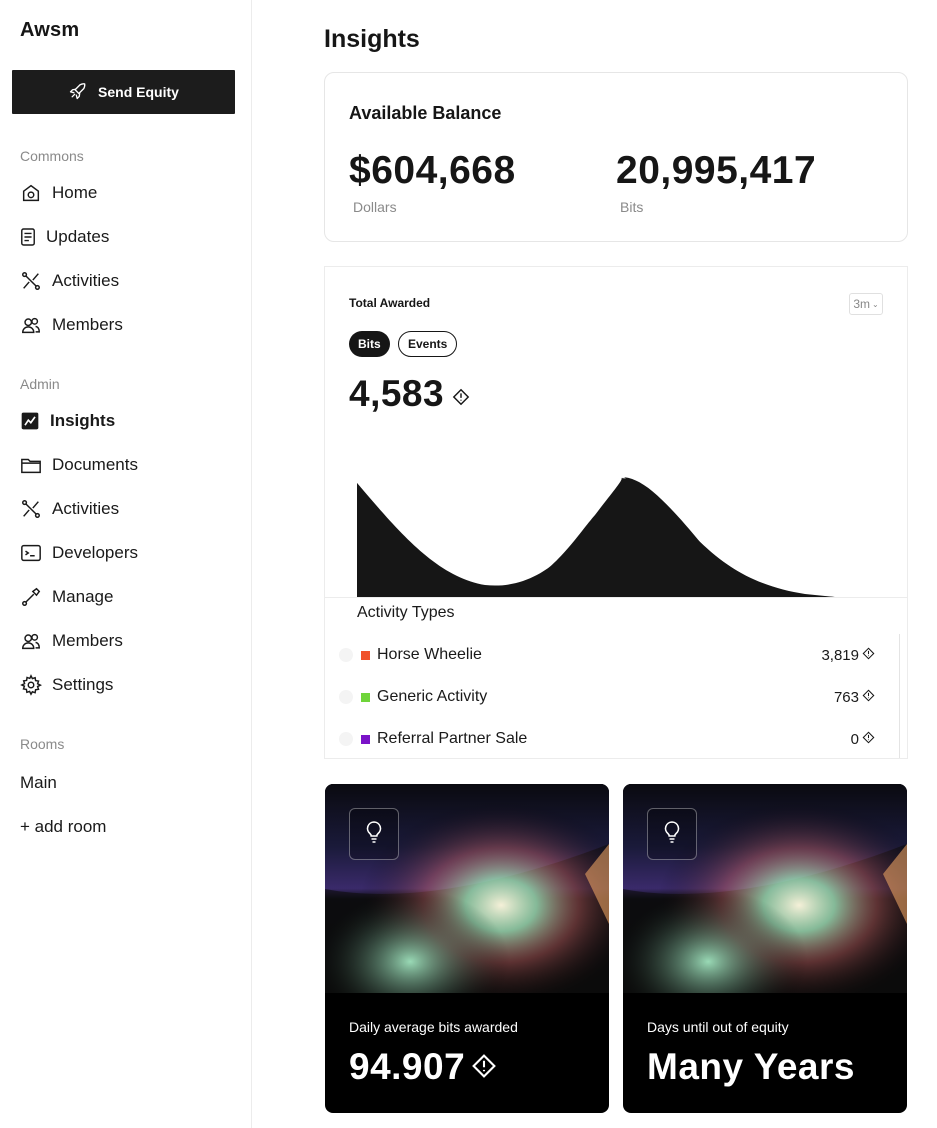 Image resolution: width=937 pixels, height=1128 pixels. Describe the element at coordinates (840, 655) in the screenshot. I see `activity-value-number: 3,819` at that location.